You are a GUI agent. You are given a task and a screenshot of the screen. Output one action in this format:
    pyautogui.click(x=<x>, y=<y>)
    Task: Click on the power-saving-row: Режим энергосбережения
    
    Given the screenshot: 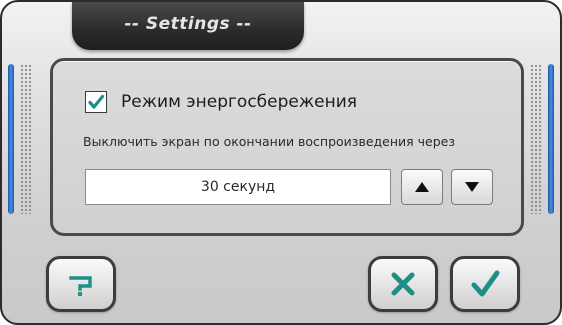 What is the action you would take?
    pyautogui.click(x=221, y=102)
    